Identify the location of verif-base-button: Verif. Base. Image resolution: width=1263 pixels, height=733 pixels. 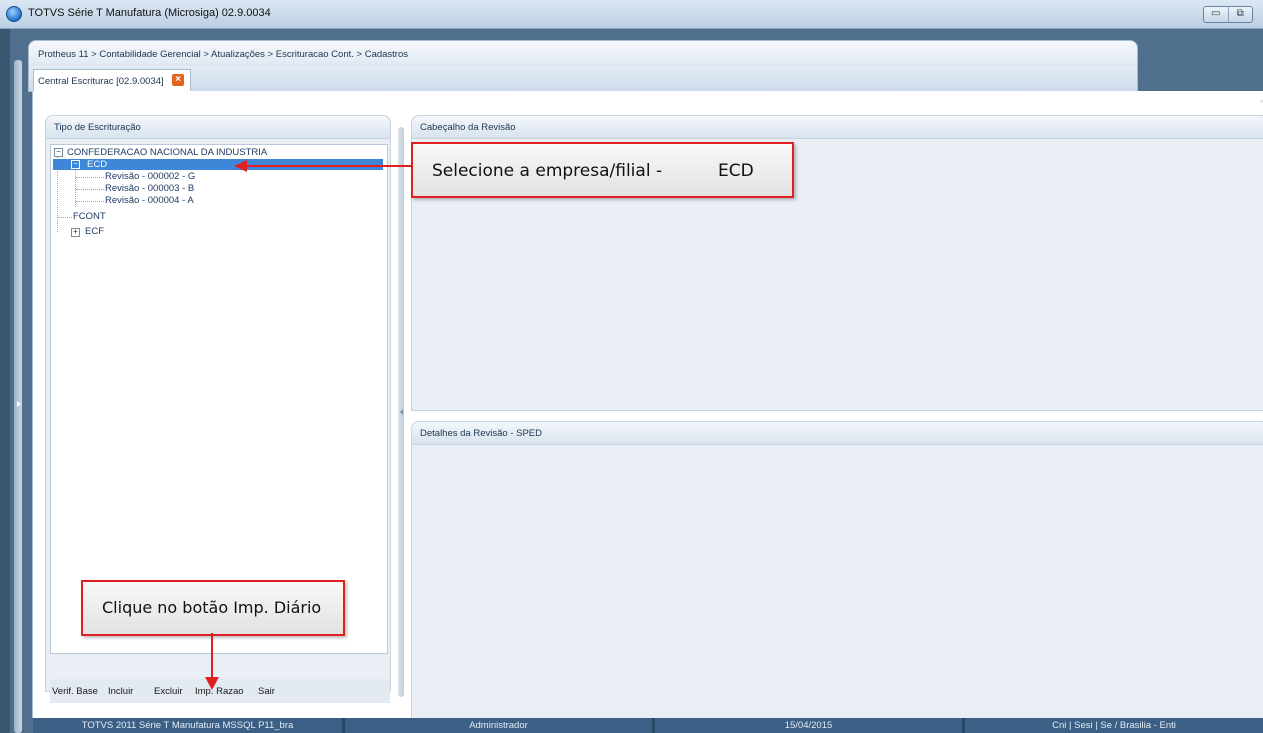
(75, 691).